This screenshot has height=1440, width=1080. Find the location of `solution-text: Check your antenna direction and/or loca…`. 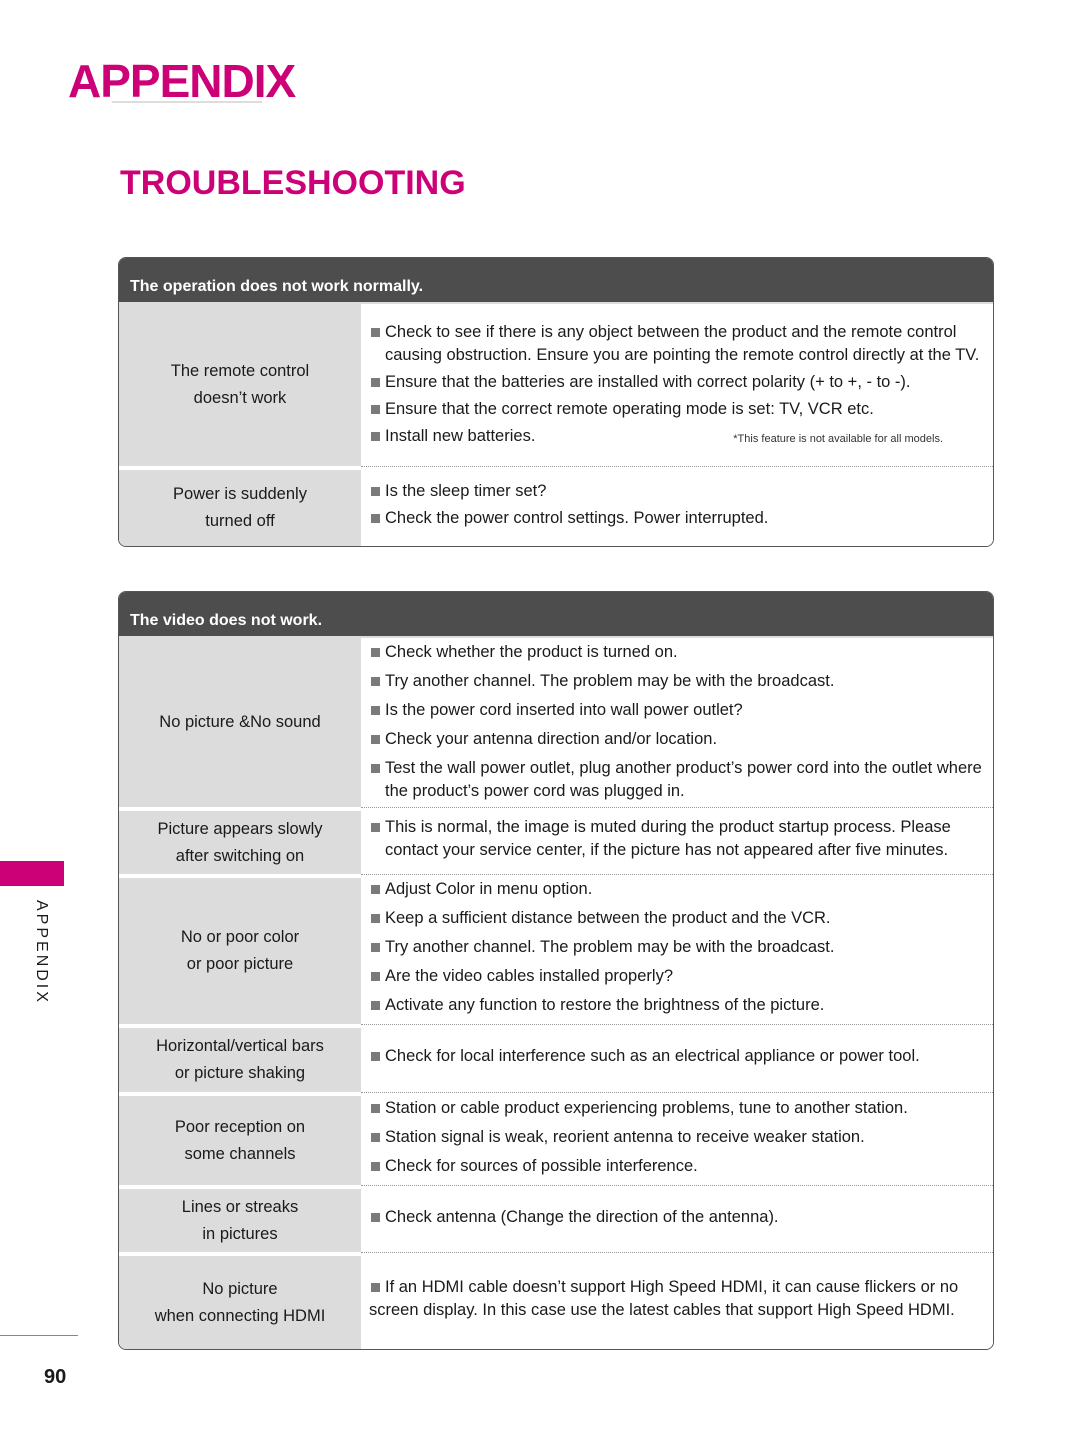

solution-text: Check your antenna direction and/or loca… is located at coordinates (551, 738).